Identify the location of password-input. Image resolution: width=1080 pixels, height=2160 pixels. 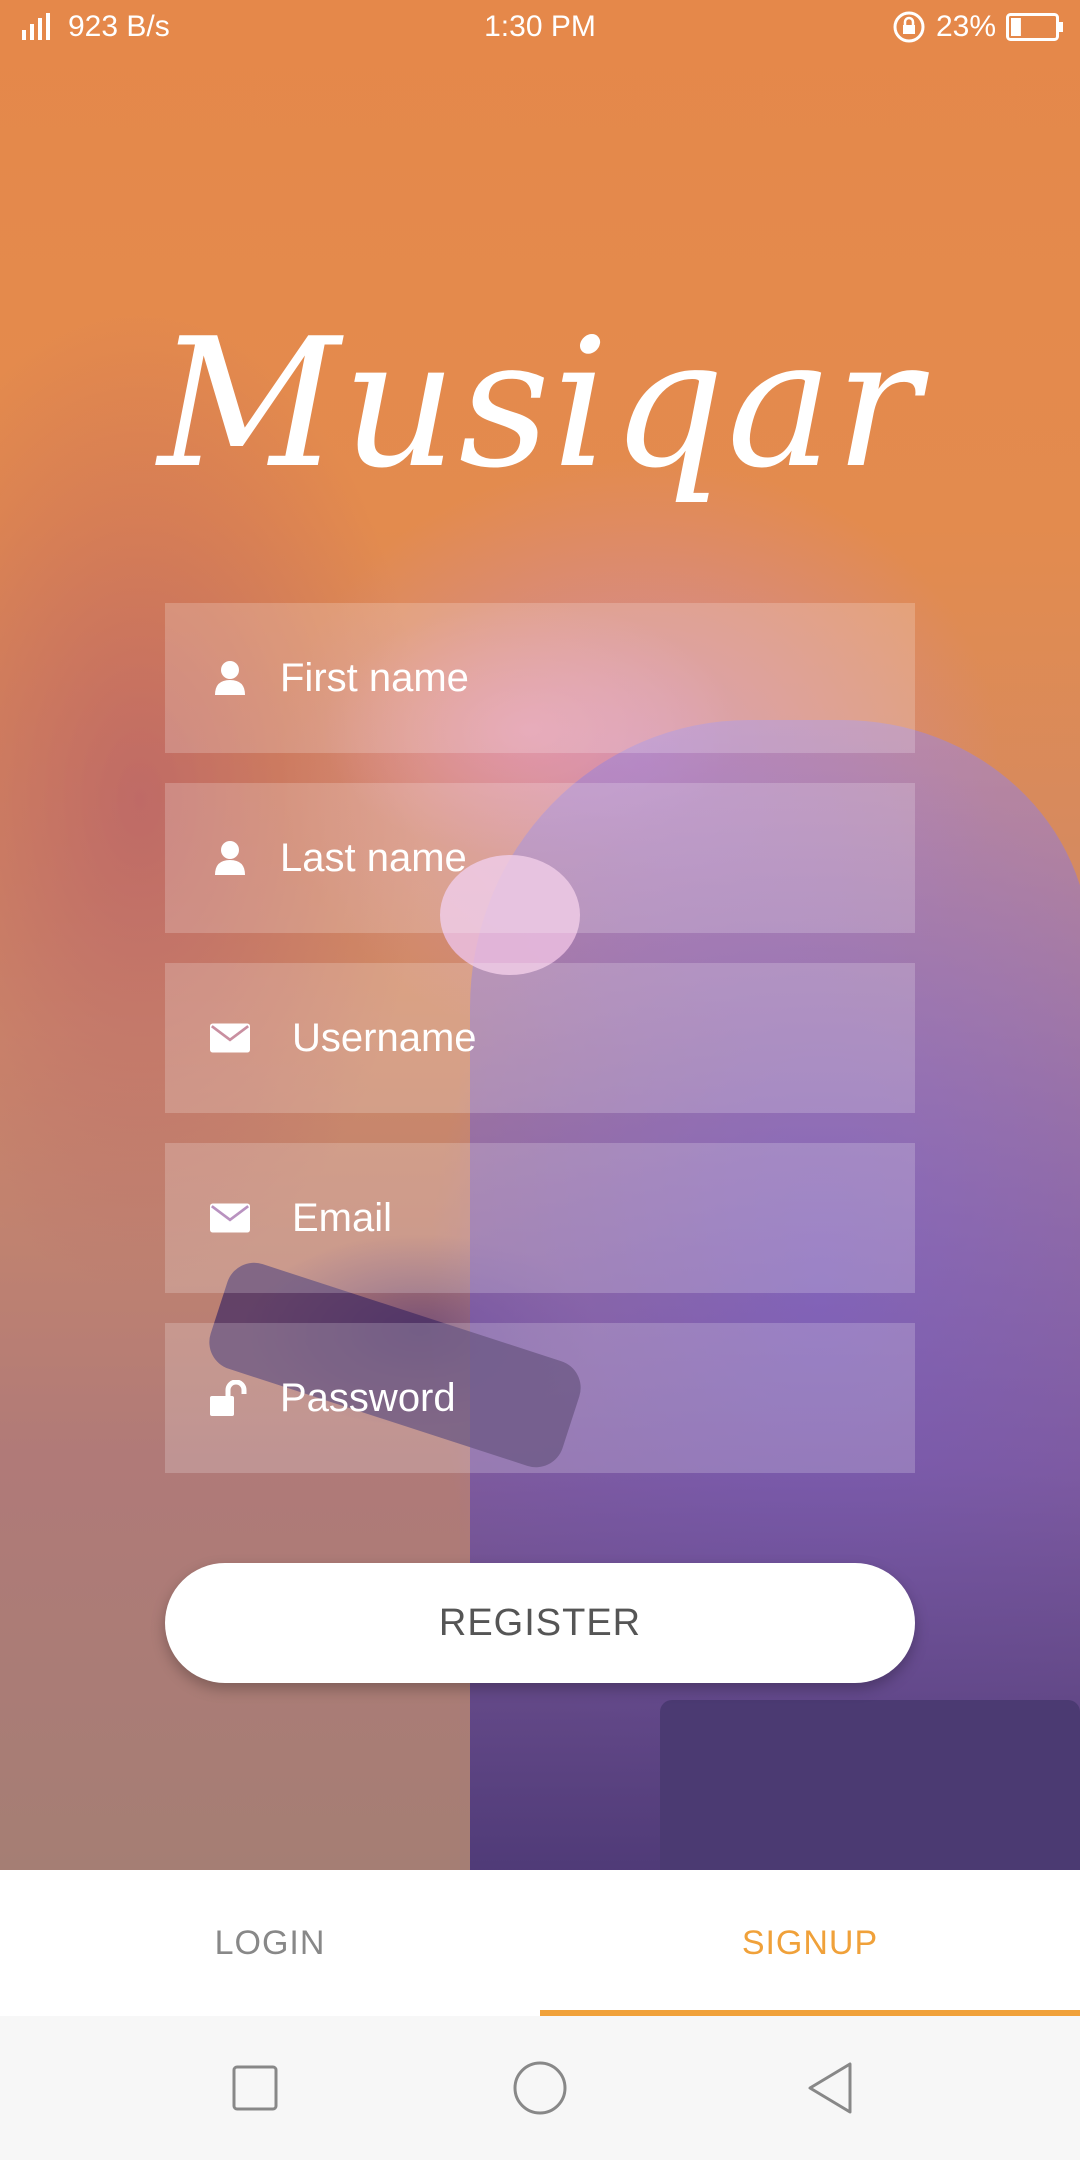
(580, 1398).